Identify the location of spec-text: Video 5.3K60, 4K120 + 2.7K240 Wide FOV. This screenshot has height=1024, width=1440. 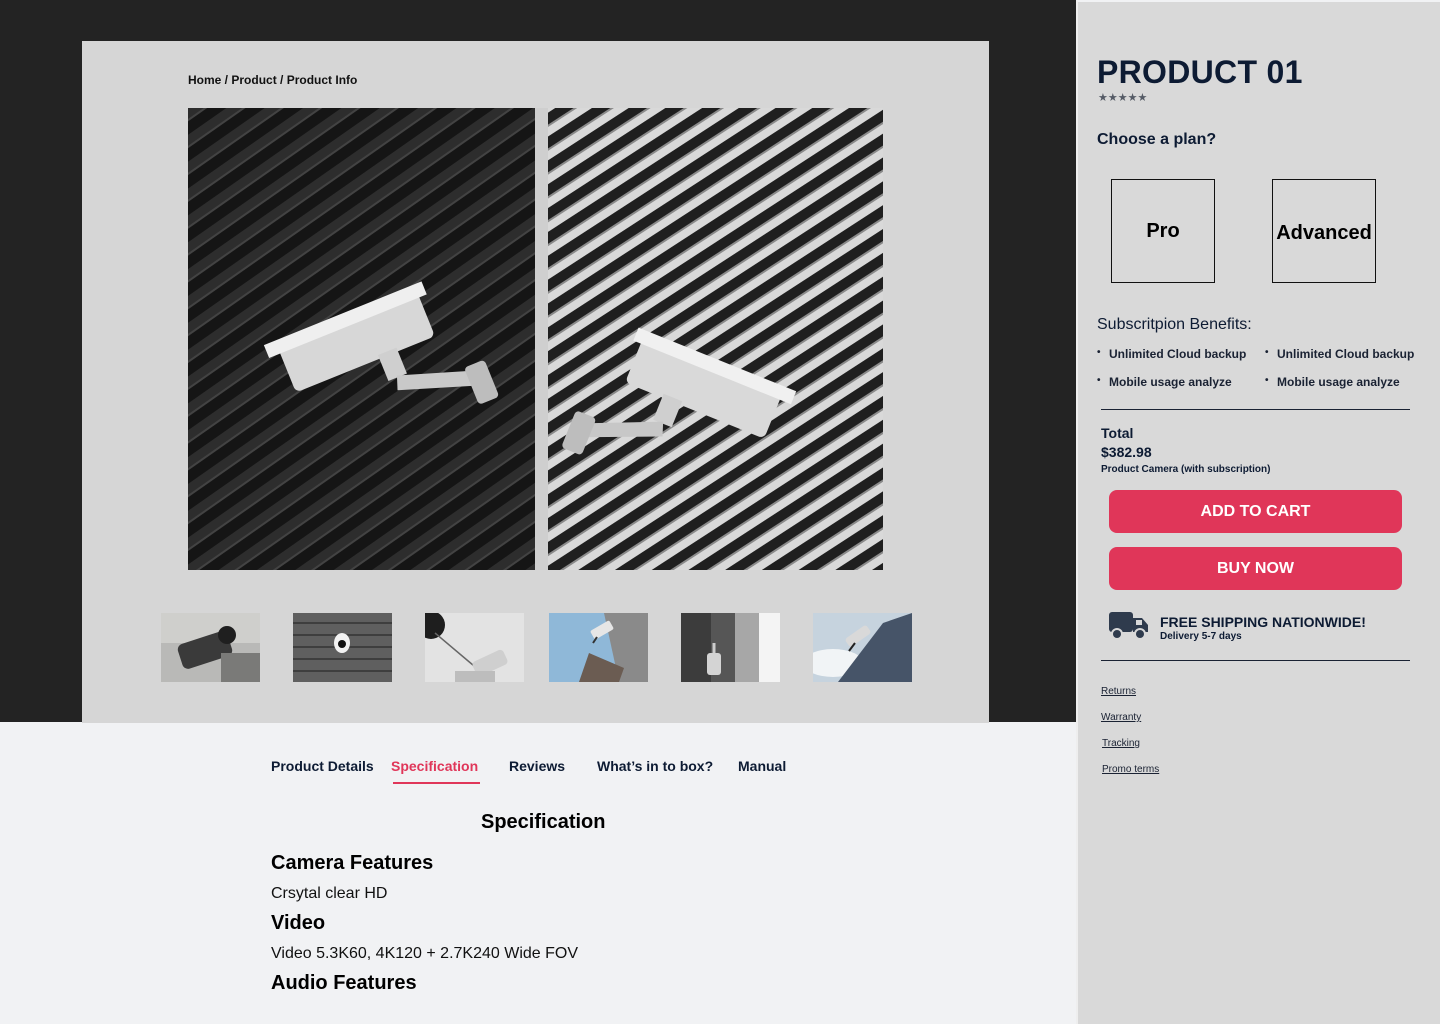
(425, 953).